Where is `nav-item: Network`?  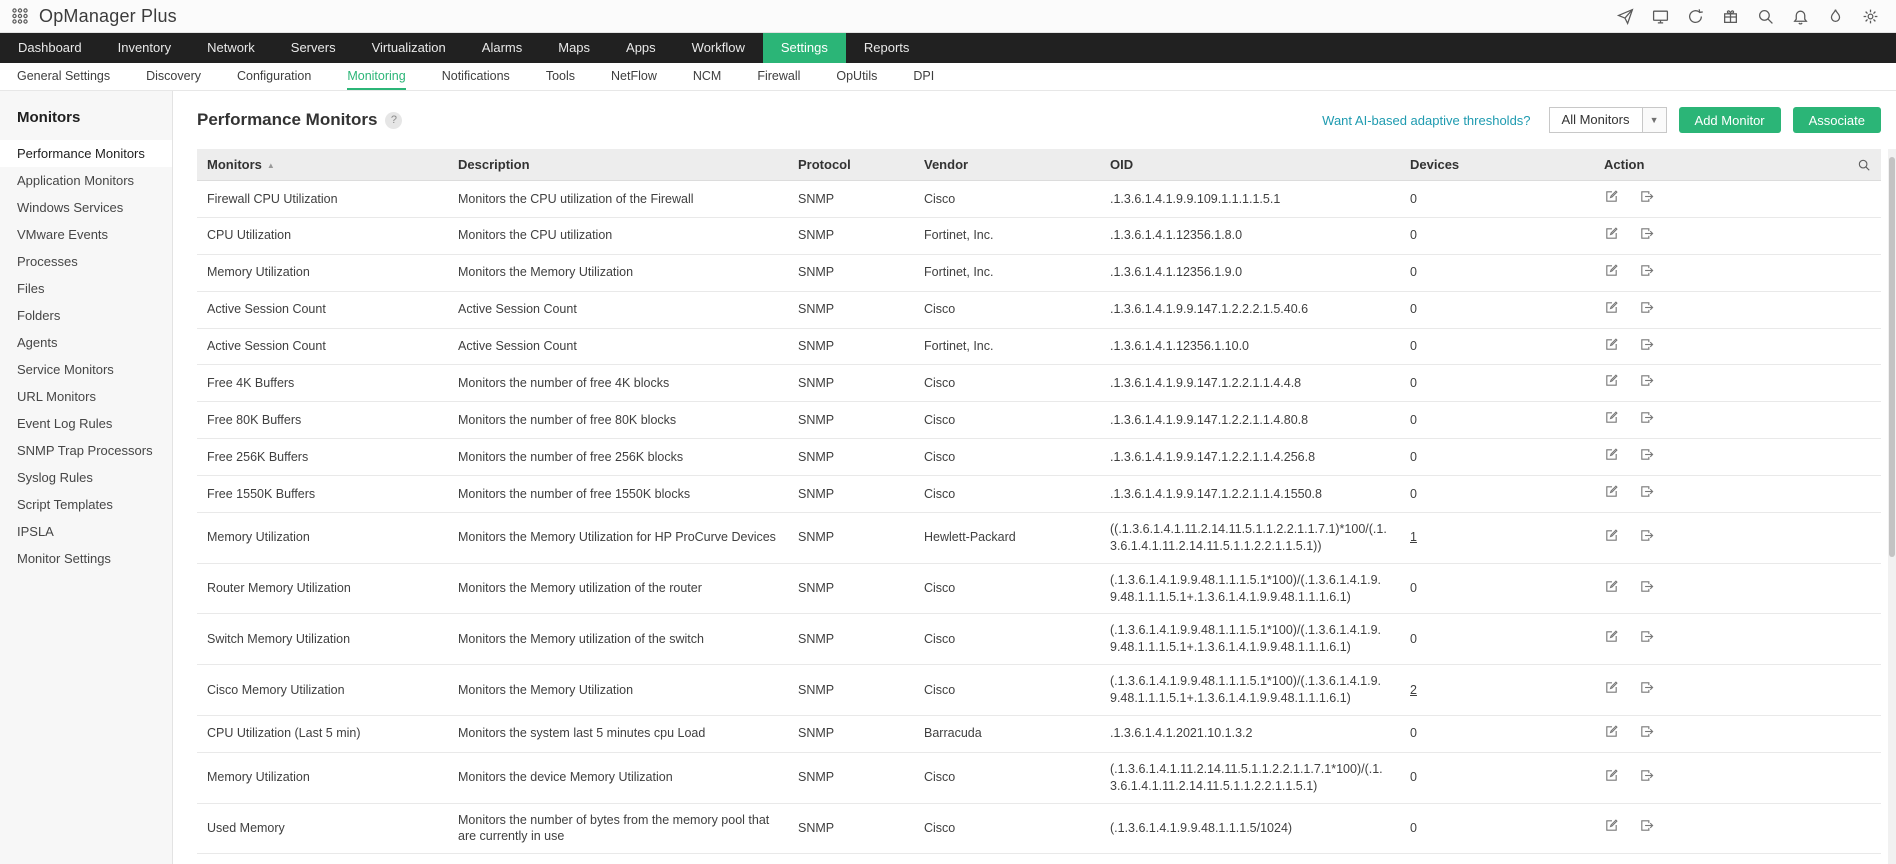
nav-item: Network is located at coordinates (231, 48).